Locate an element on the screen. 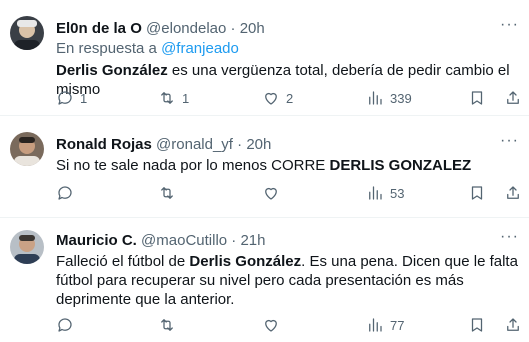 The image size is (529, 342). views-button: 339 is located at coordinates (389, 98).